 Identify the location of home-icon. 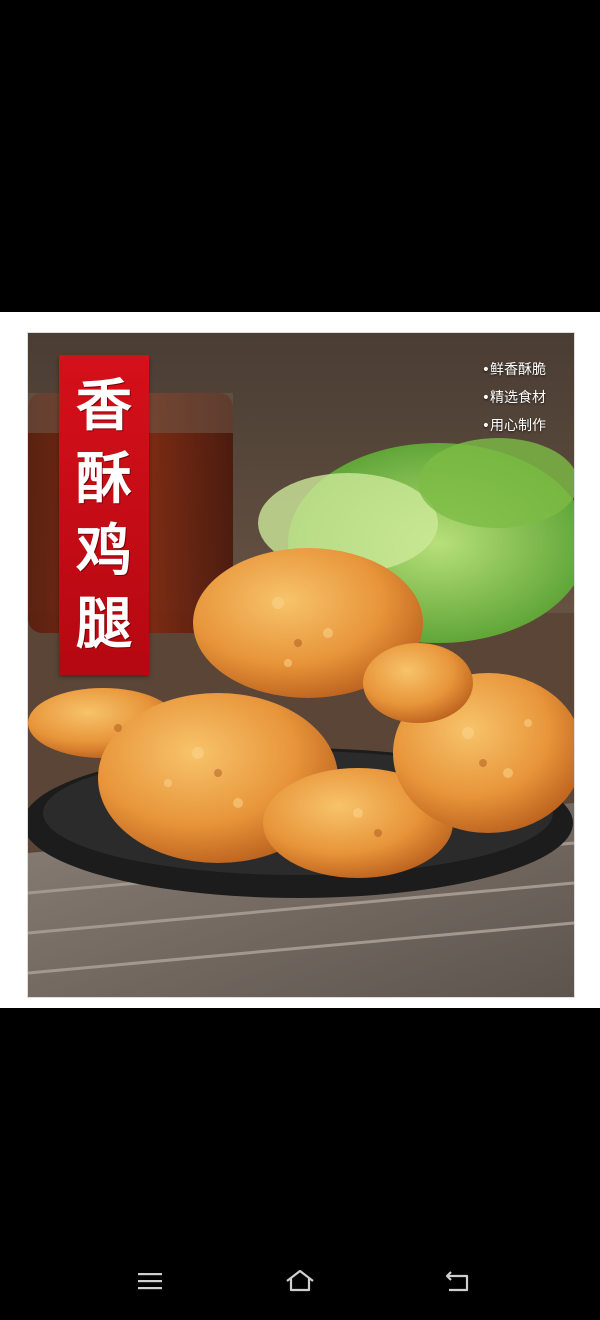
(300, 1281).